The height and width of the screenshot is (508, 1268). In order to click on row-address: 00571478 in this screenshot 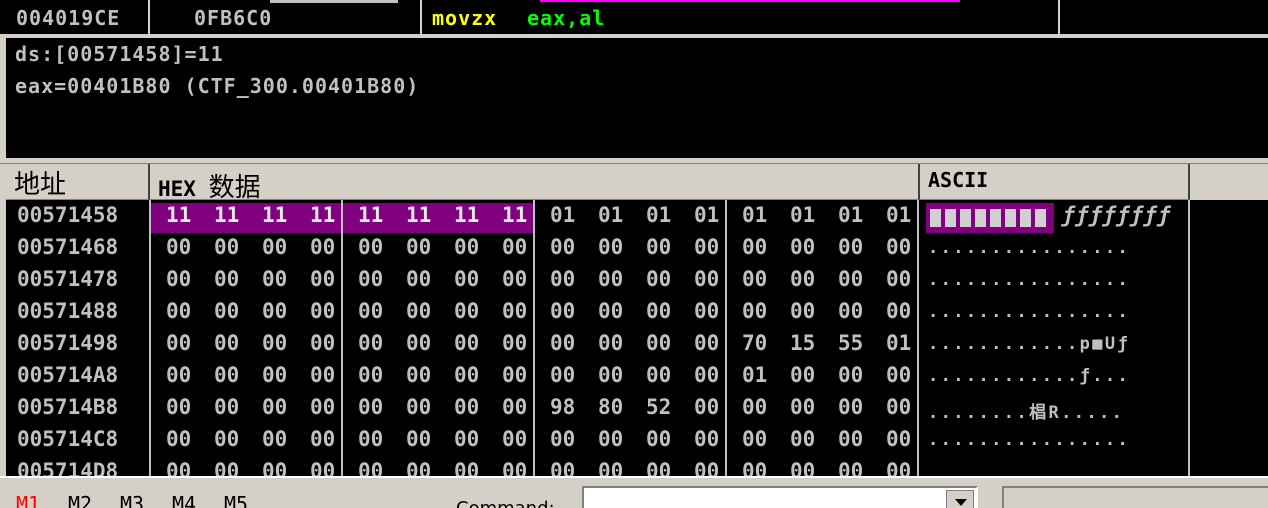, I will do `click(67, 279)`.